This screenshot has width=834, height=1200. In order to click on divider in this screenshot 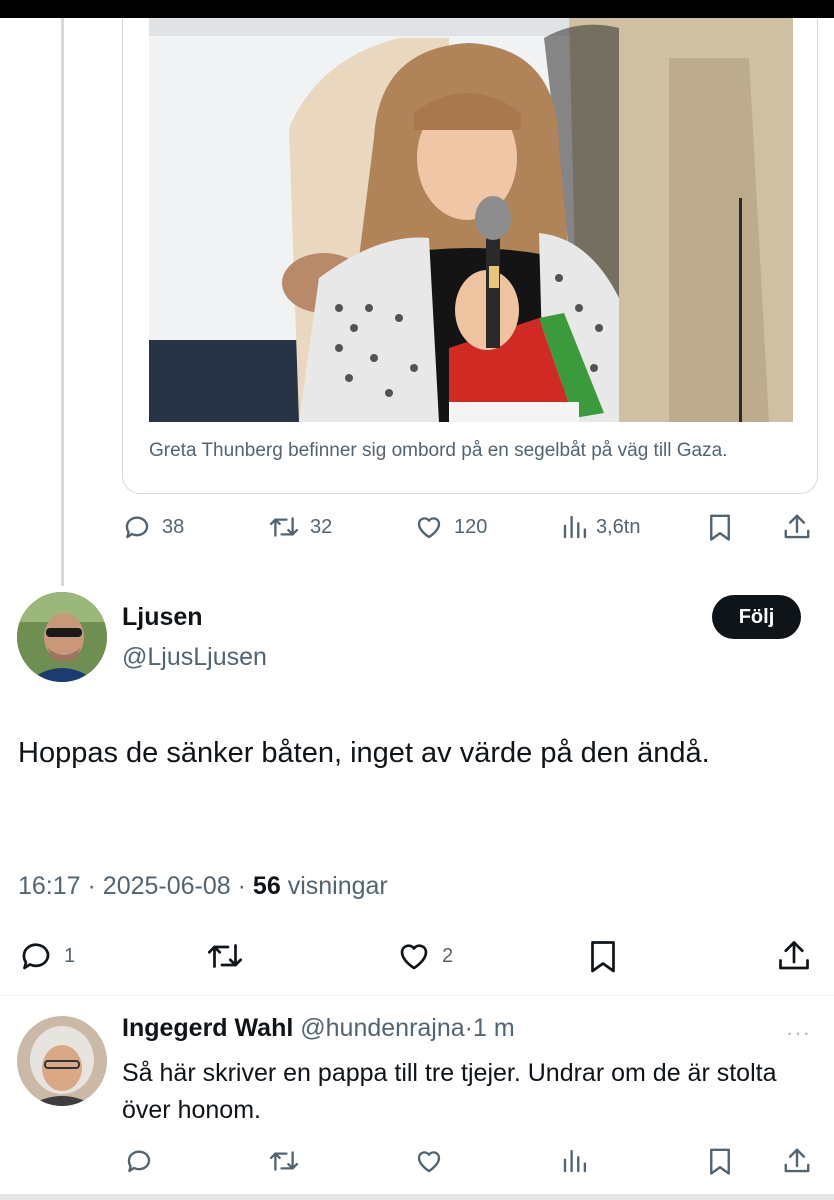, I will do `click(417, 995)`.